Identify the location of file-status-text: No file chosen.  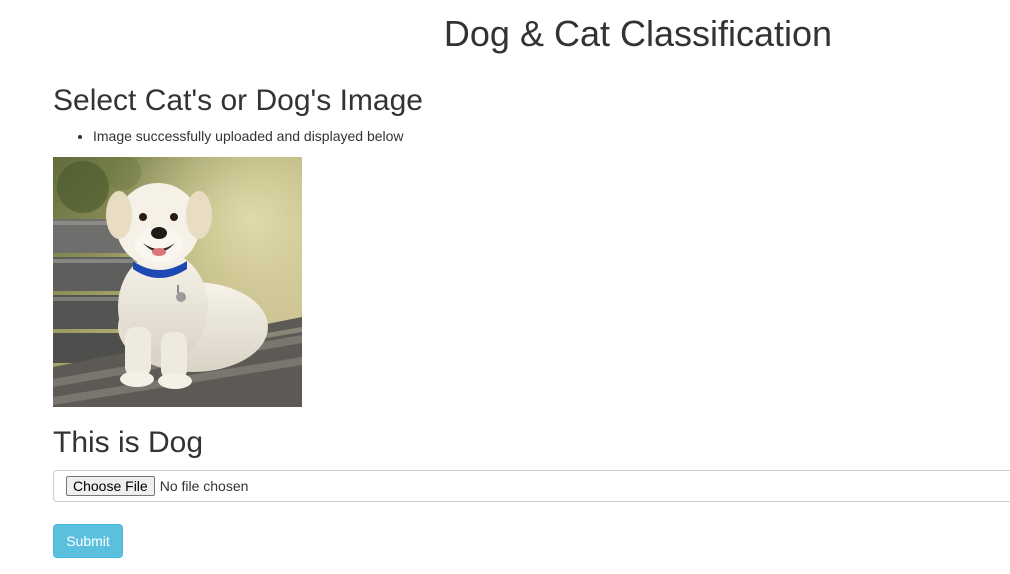
(204, 486).